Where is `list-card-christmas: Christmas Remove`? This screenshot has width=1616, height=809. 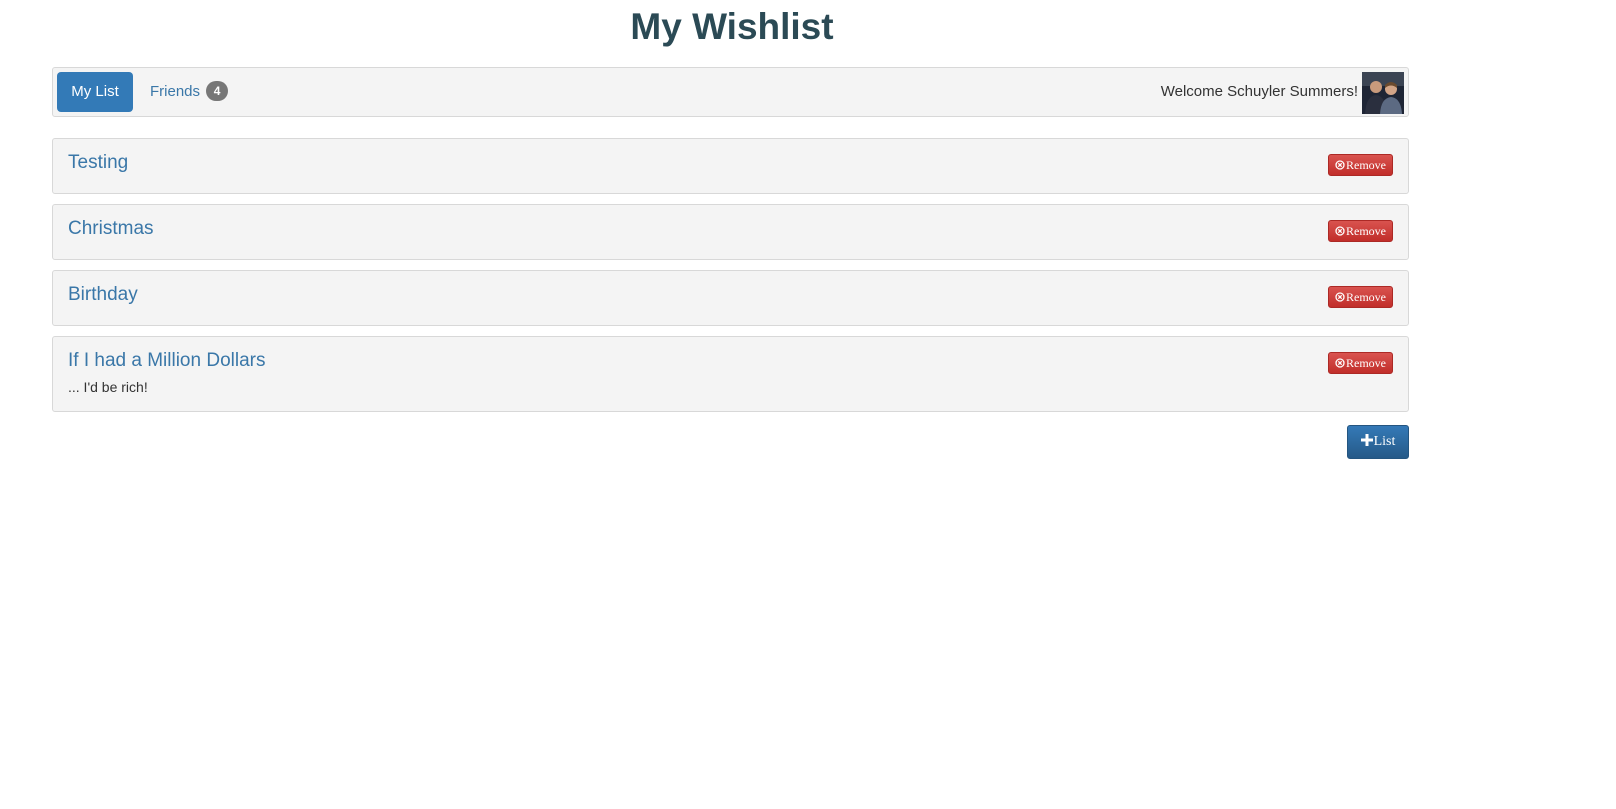
list-card-christmas: Christmas Remove is located at coordinates (730, 232).